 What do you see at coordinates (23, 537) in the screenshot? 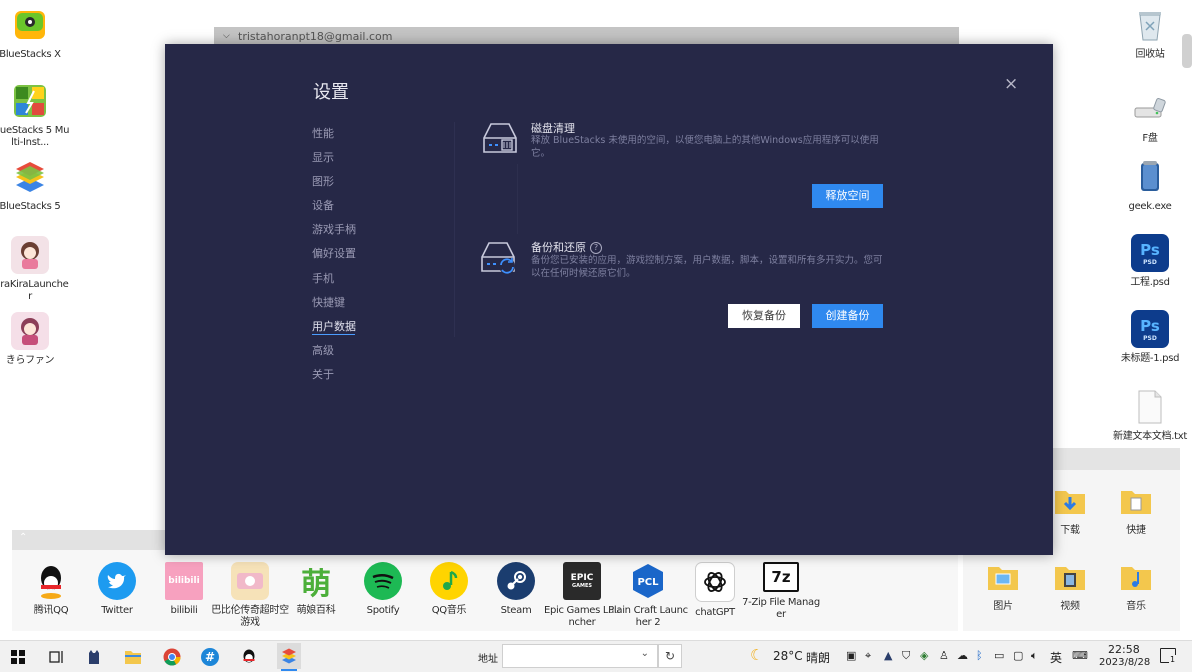
I see `collapse-caret-icon: ⌃` at bounding box center [23, 537].